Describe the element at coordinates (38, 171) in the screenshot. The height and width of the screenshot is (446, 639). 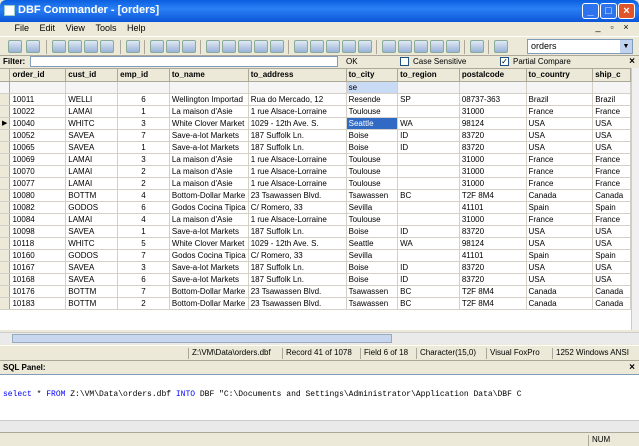
I see `table-cell-order_id: 10070` at that location.